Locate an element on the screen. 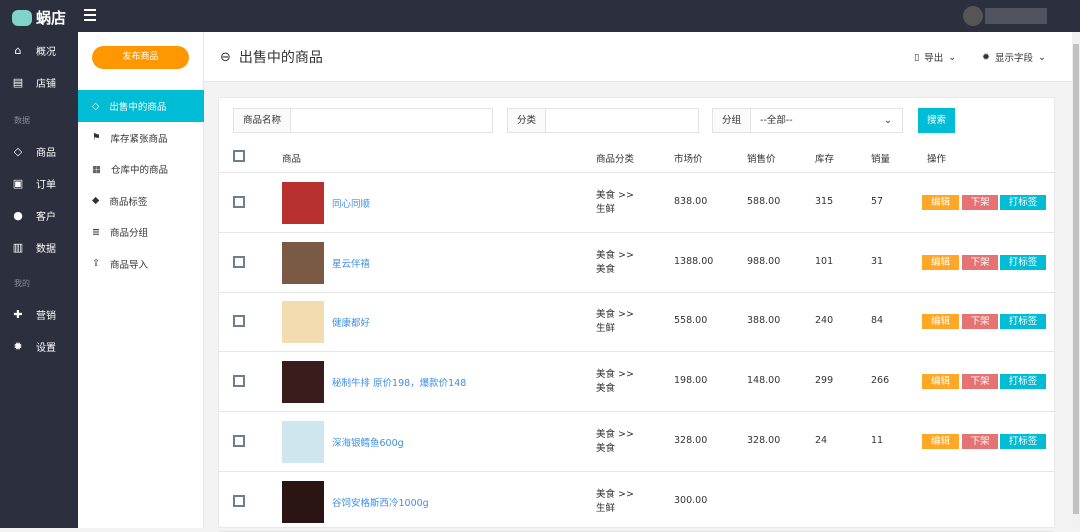 The image size is (1080, 532). menu-toggle-icon is located at coordinates (90, 15).